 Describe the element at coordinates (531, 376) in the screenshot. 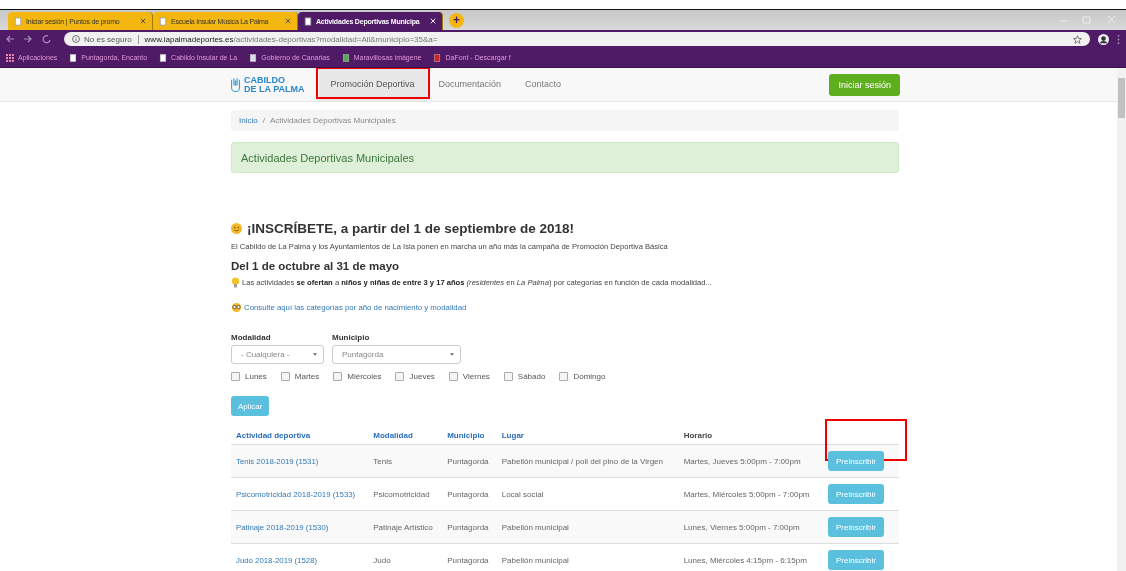

I see `checkbox-label: Sábado` at that location.